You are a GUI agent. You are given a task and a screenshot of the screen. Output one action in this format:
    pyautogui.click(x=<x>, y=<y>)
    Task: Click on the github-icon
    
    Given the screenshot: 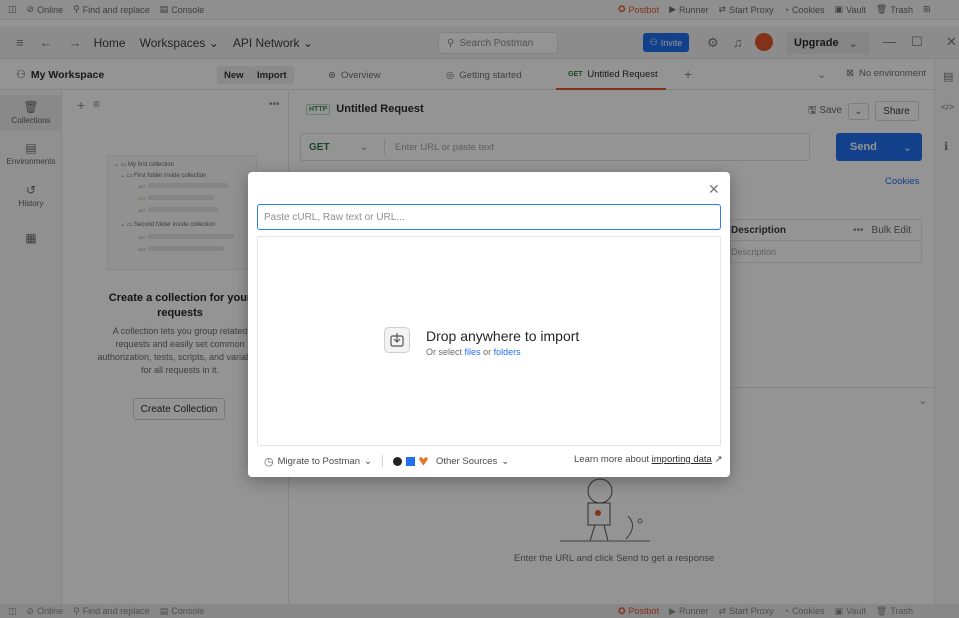 What is the action you would take?
    pyautogui.click(x=397, y=461)
    